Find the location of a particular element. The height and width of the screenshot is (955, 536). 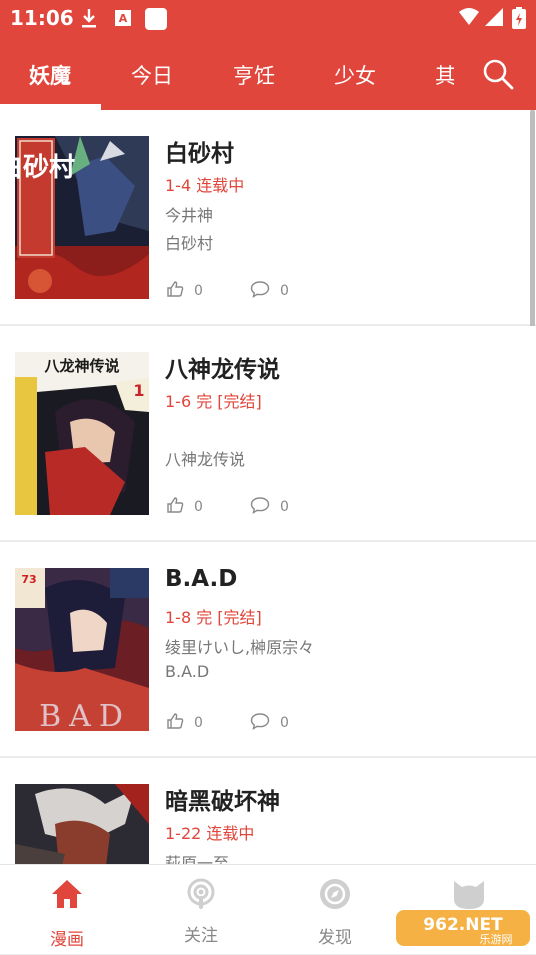

tab-qita: 其 is located at coordinates (445, 75).